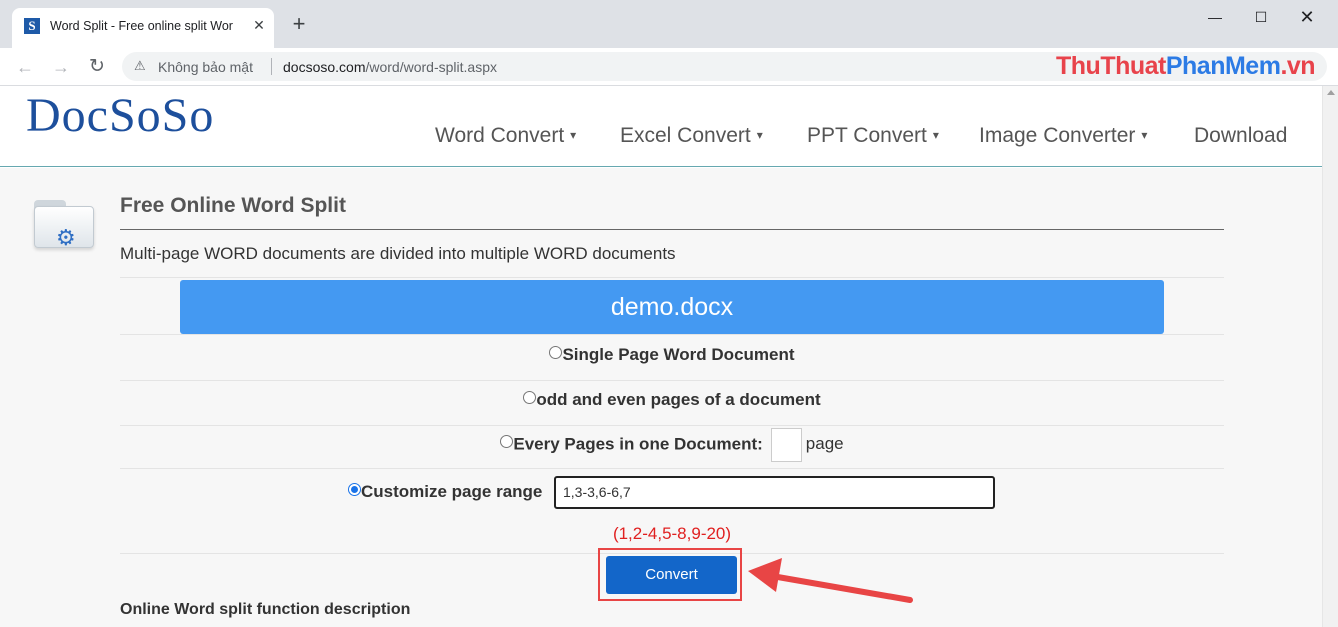  I want to click on minimize-window-button: —, so click(1215, 17).